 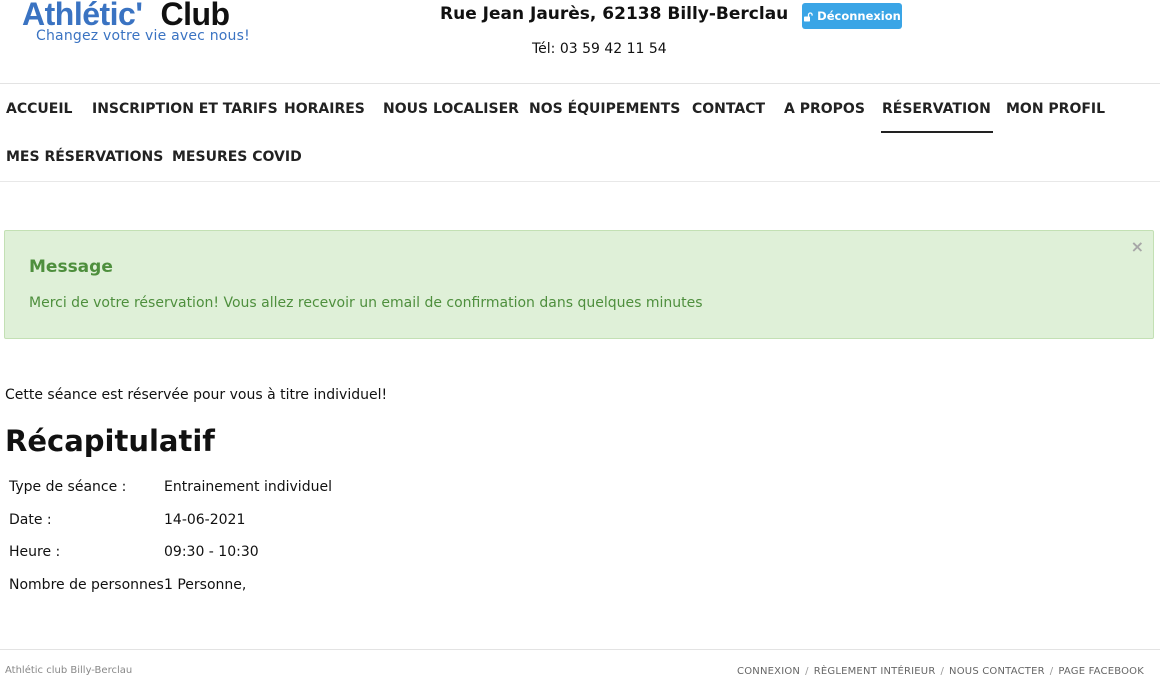 What do you see at coordinates (728, 109) in the screenshot?
I see `nav-item-contact: CONTACT` at bounding box center [728, 109].